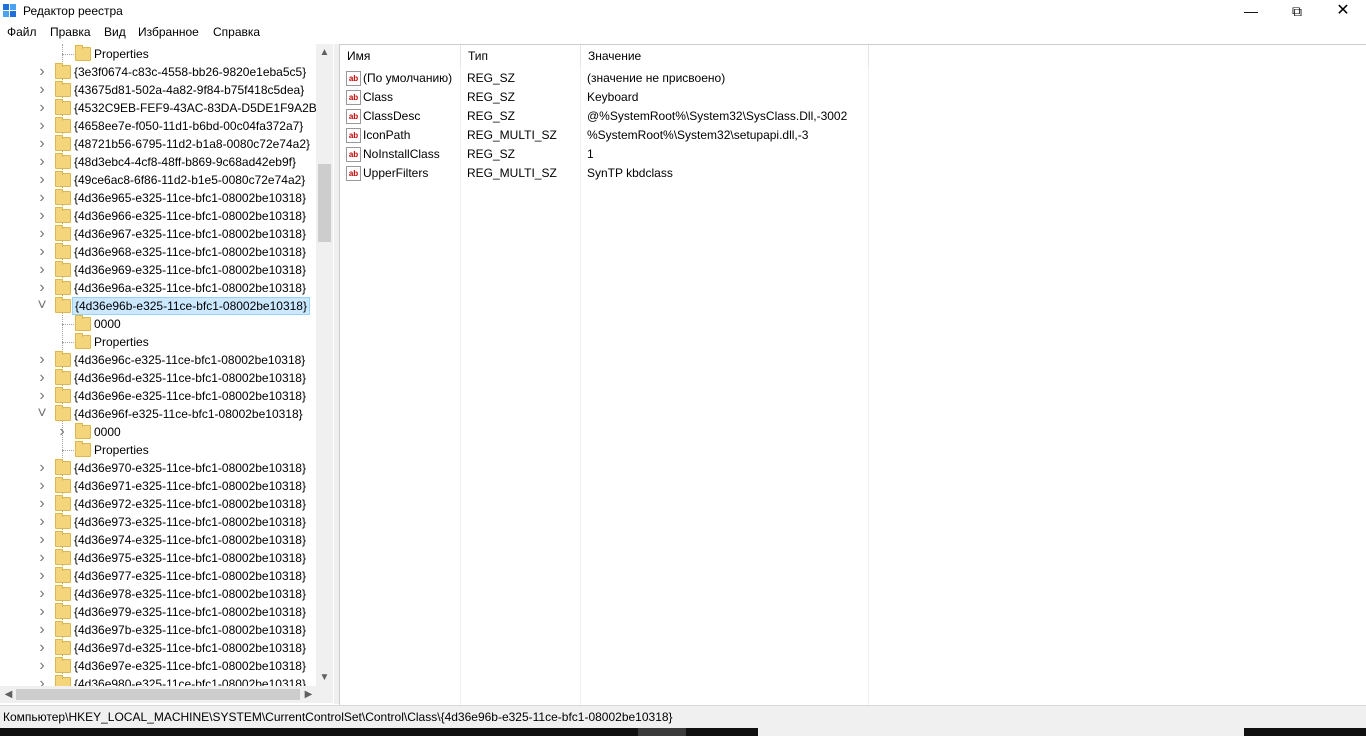 The image size is (1366, 736). What do you see at coordinates (190, 270) in the screenshot?
I see `tree-node-label: {4d36e969-e325-11ce-bfc1-08002be10318}` at bounding box center [190, 270].